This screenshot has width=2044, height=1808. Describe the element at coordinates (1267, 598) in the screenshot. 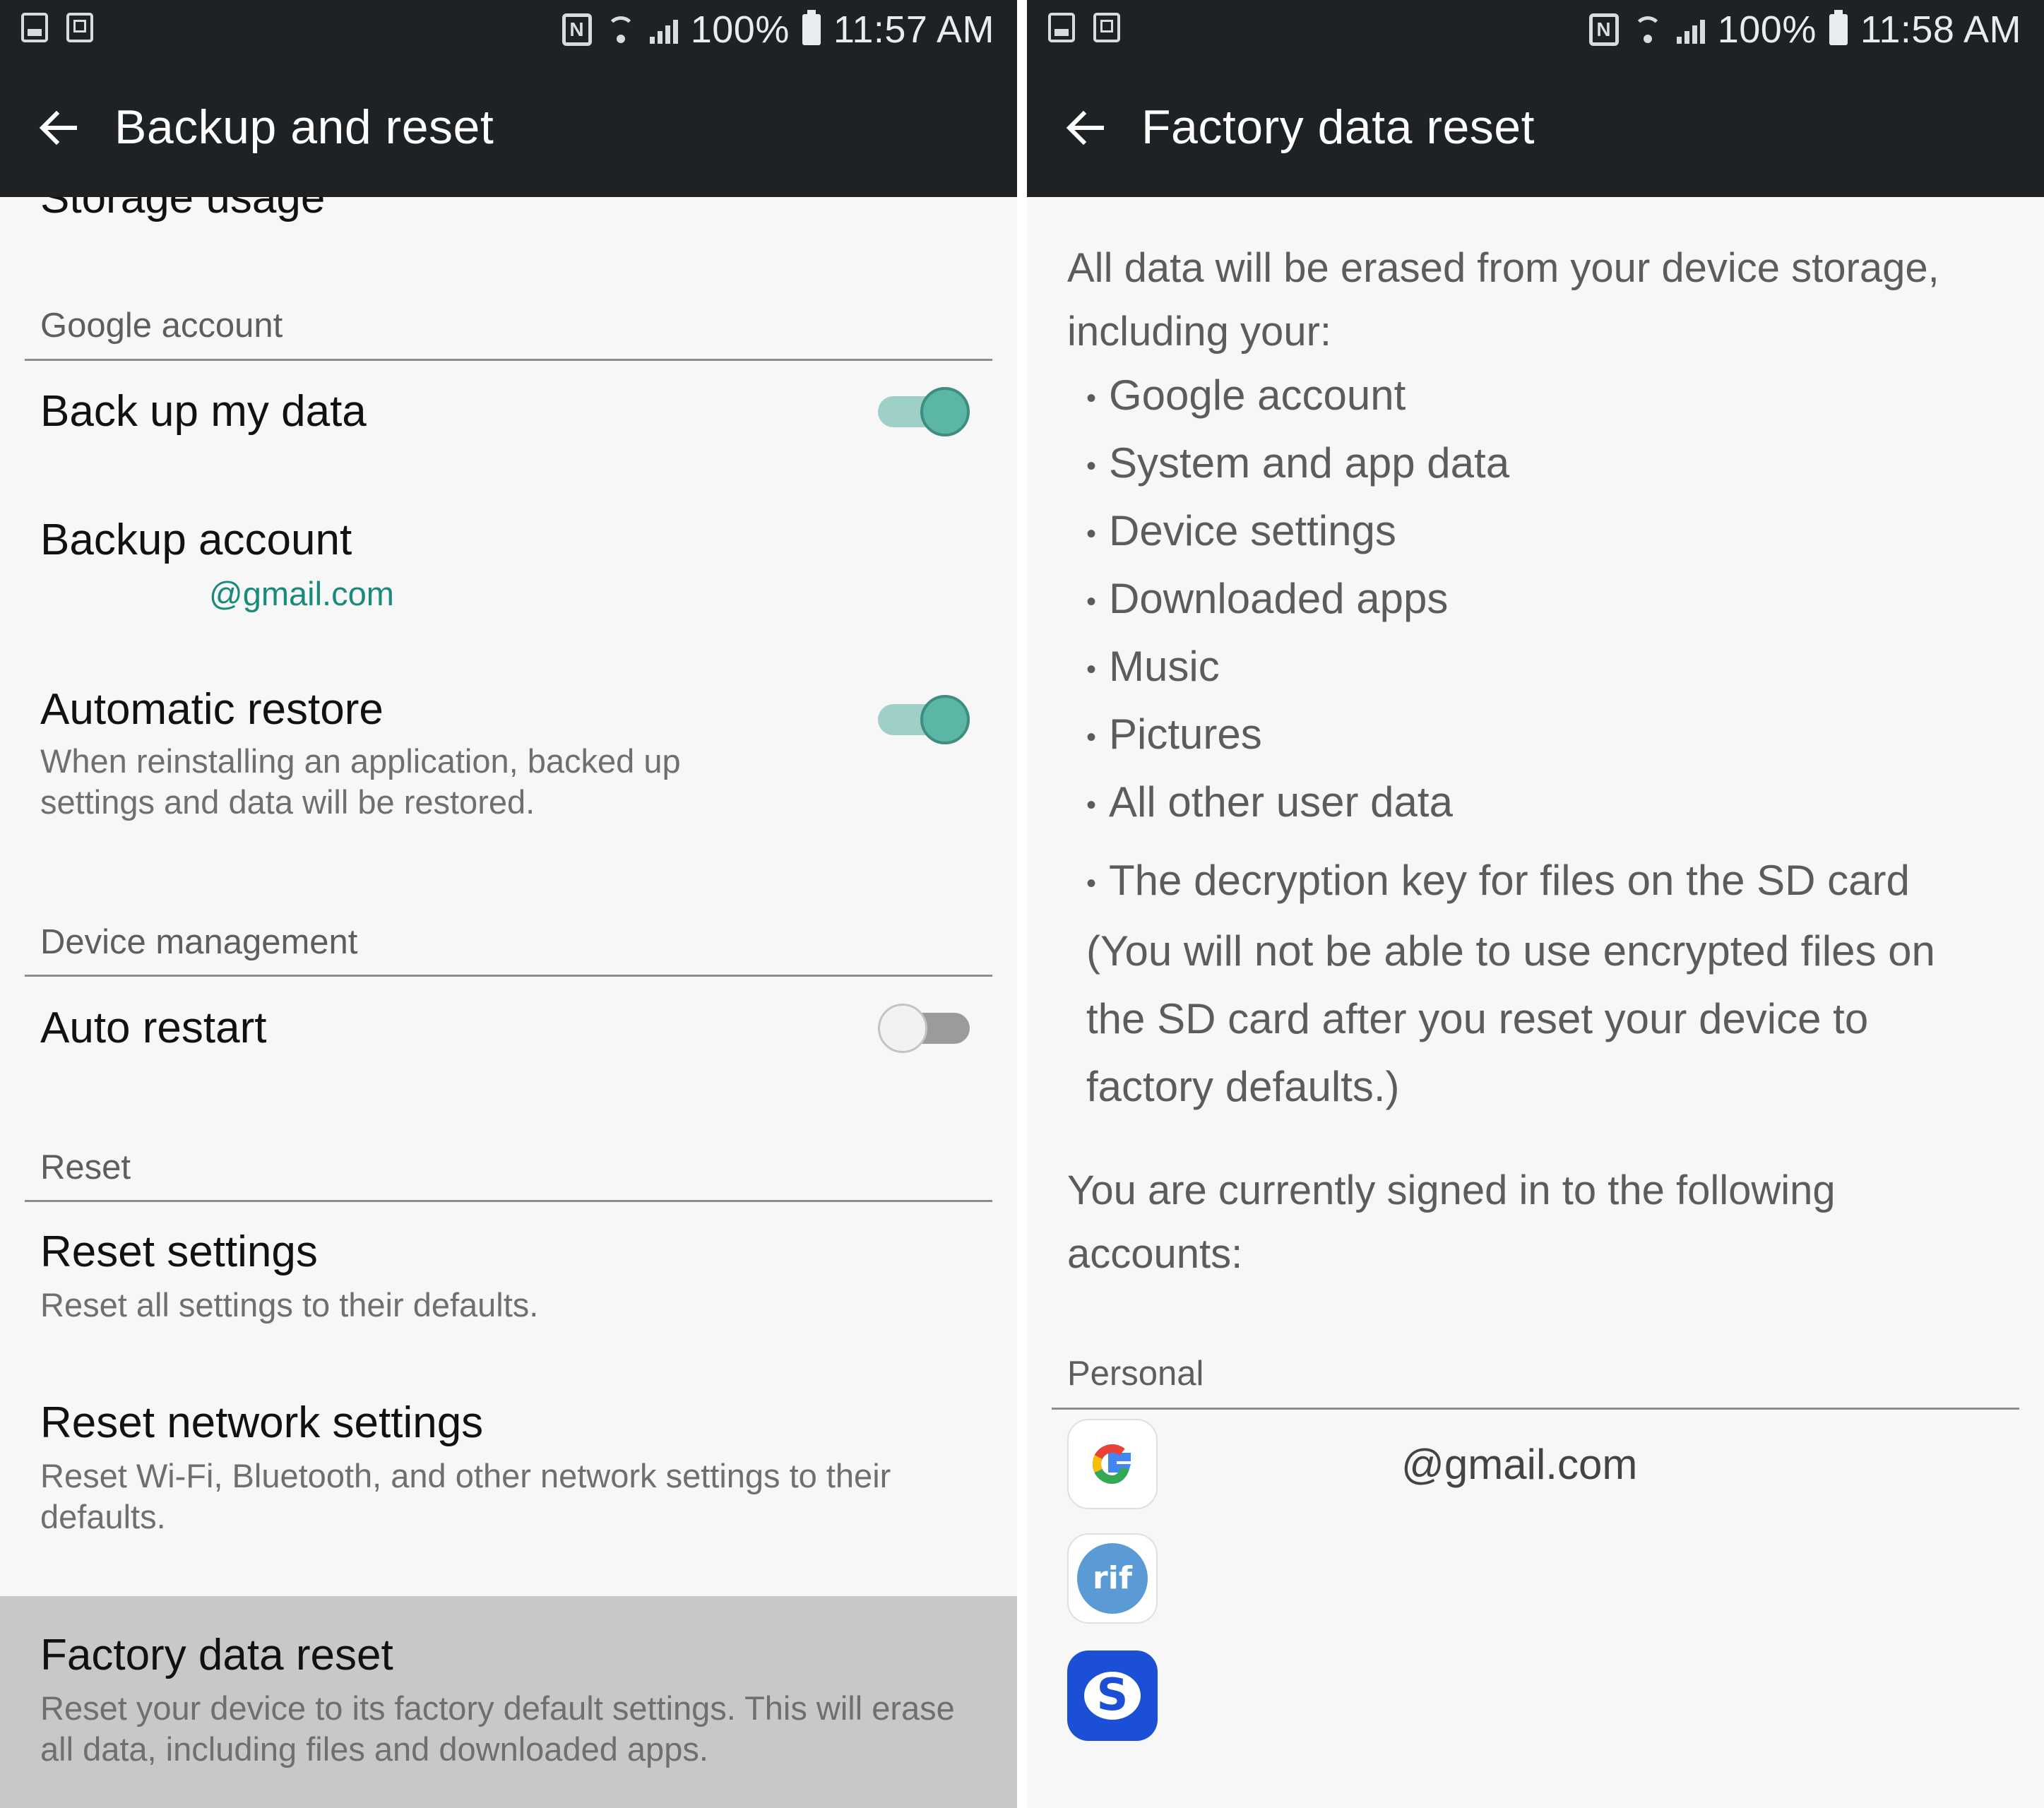

I see `erased-item: • Downloaded apps` at that location.